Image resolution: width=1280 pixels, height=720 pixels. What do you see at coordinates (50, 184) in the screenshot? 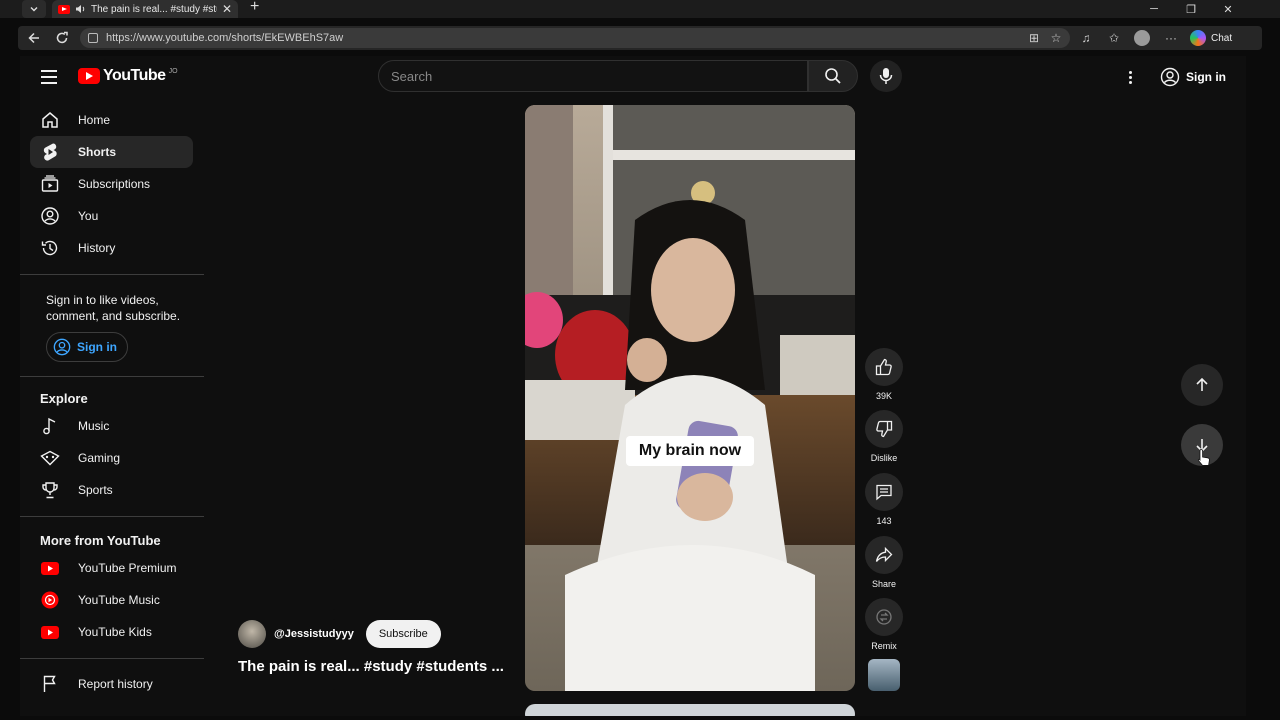
I see `subscriptions-icon` at bounding box center [50, 184].